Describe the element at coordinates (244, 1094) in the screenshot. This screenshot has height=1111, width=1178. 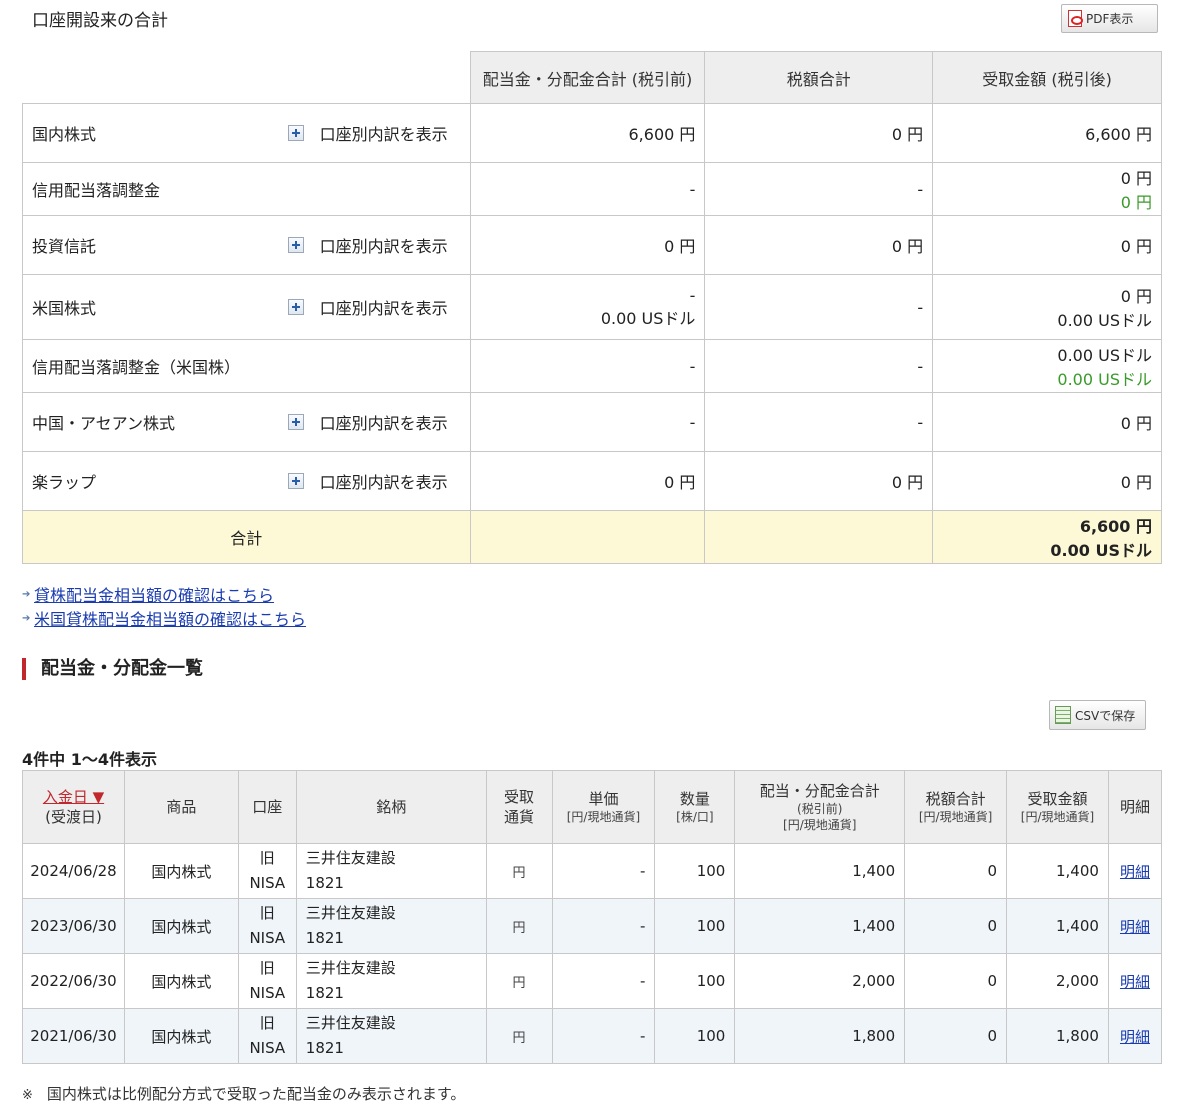
I see `footnote: ※ 国内株式は比例配分方式で受取った配当金のみ表示されます。` at that location.